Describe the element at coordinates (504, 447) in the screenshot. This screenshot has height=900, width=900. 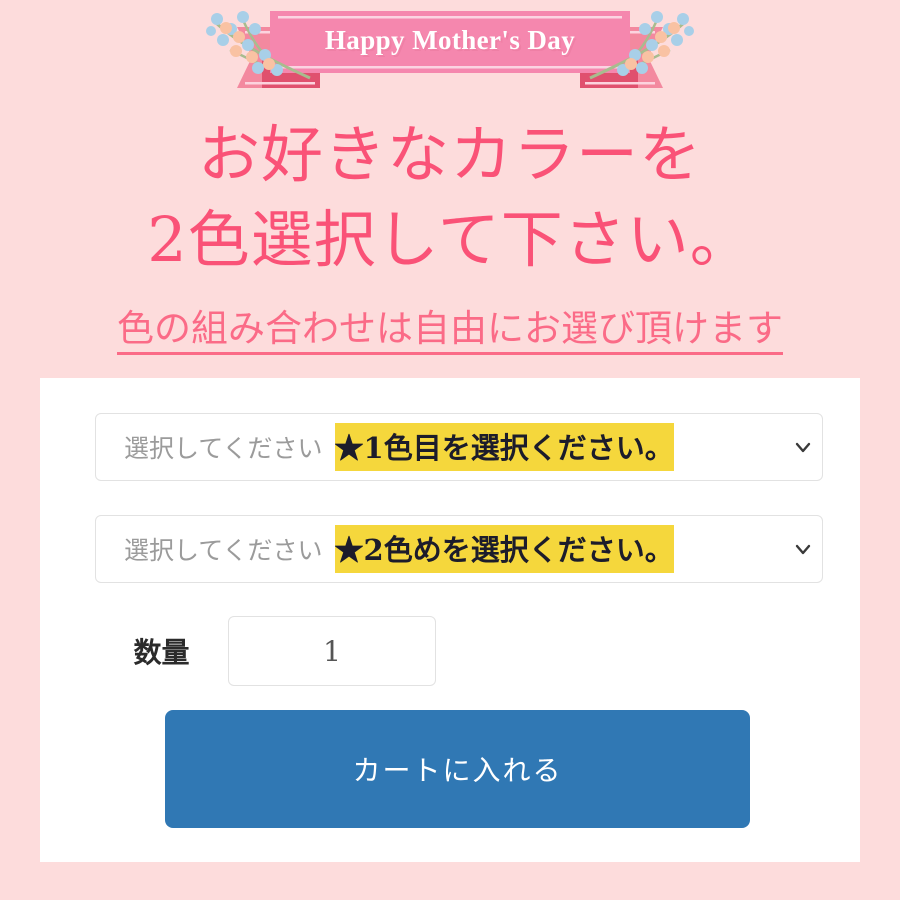
I see `color-select-1-highlight-label: ★1色目を選択ください。` at that location.